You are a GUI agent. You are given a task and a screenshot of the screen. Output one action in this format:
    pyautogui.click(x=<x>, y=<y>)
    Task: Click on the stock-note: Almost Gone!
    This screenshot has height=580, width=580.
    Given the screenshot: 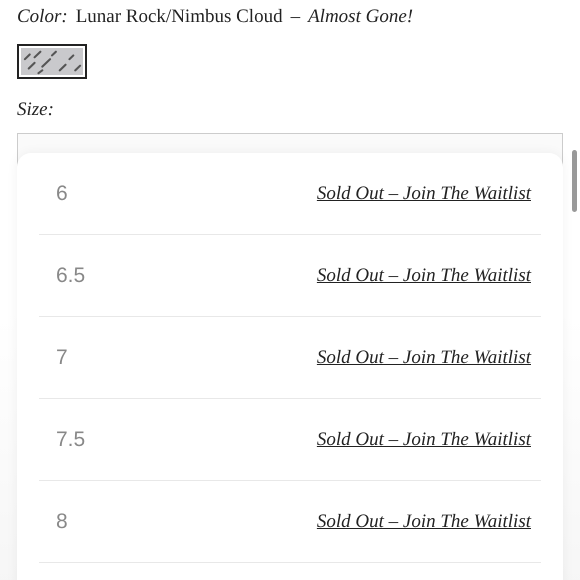 What is the action you would take?
    pyautogui.click(x=361, y=17)
    